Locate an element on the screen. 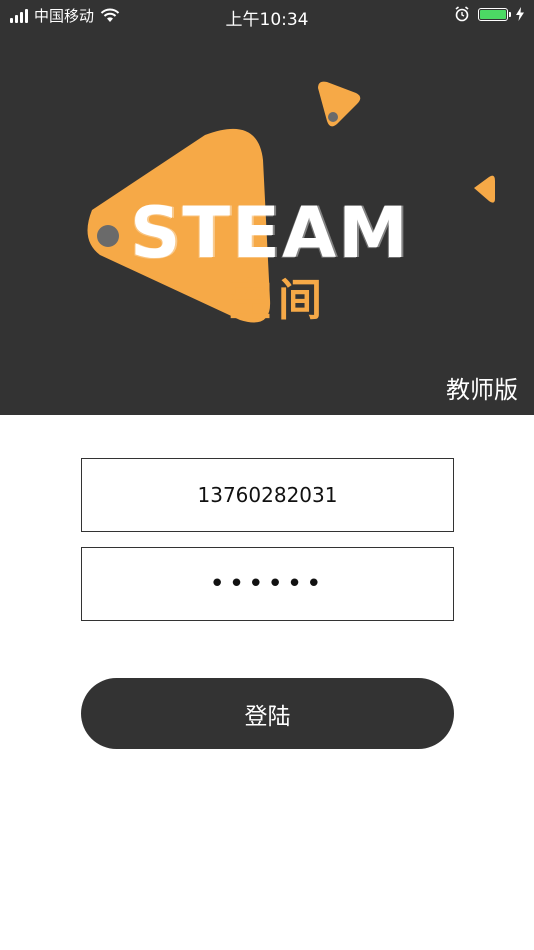 Image resolution: width=534 pixels, height=950 pixels. phone-input is located at coordinates (267, 495).